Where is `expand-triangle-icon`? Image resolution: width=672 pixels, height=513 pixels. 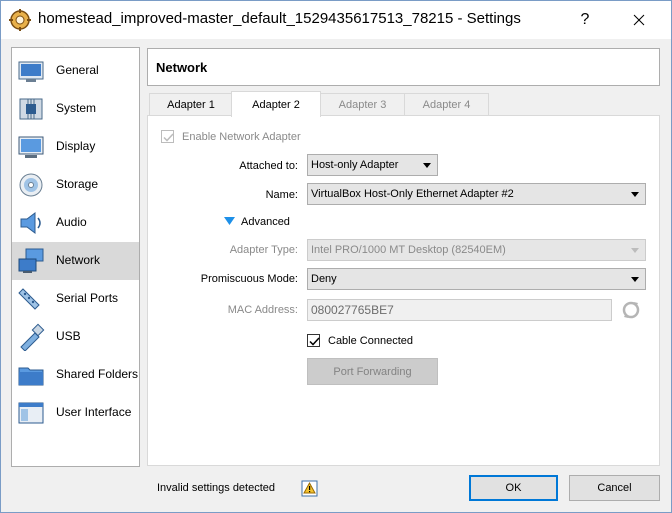 expand-triangle-icon is located at coordinates (229, 221).